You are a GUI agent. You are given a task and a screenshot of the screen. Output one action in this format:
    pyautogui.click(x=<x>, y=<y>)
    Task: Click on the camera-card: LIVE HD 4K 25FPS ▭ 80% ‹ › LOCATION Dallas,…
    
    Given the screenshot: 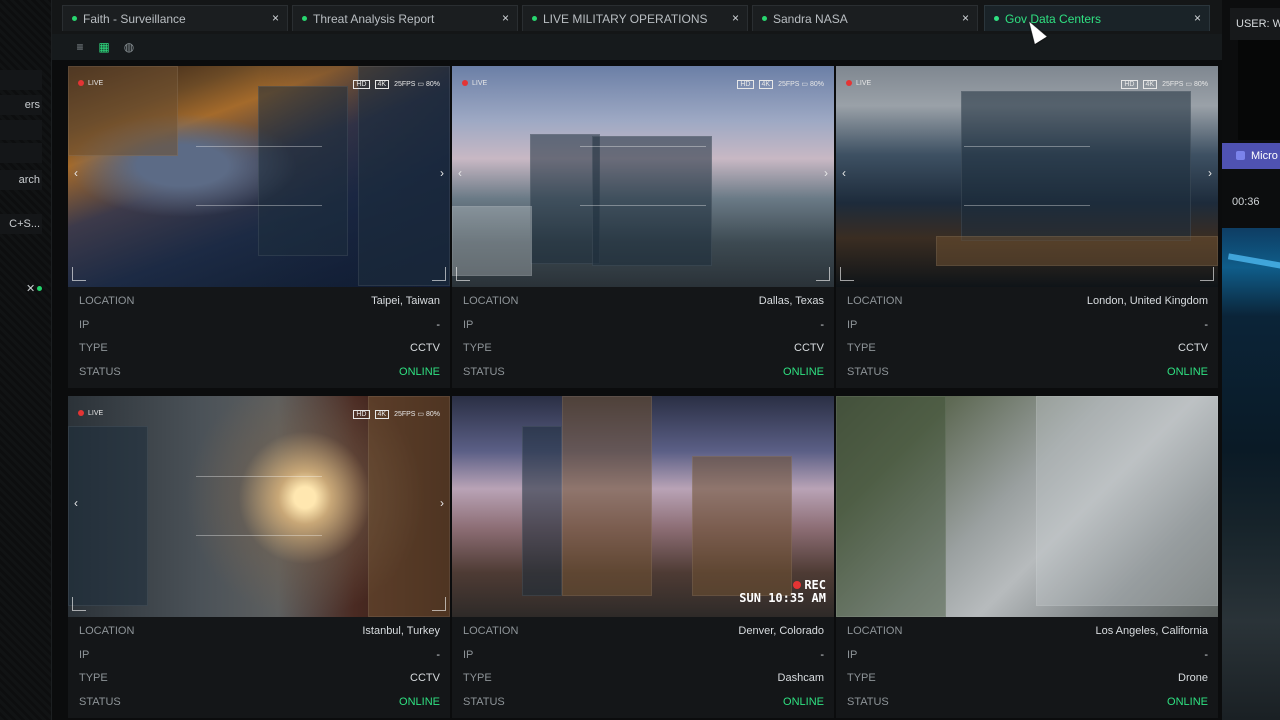 What is the action you would take?
    pyautogui.click(x=643, y=227)
    